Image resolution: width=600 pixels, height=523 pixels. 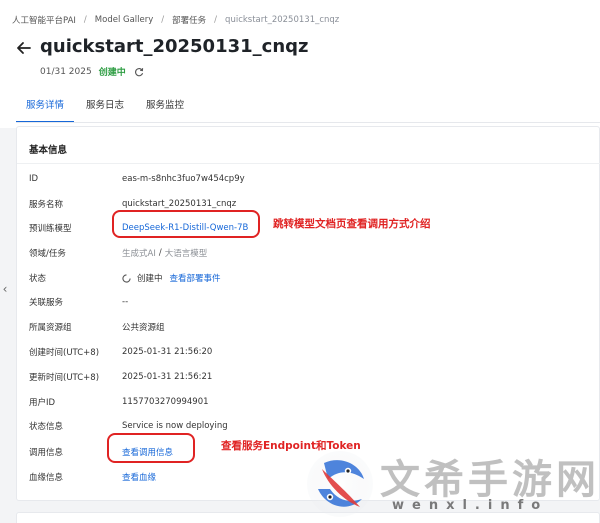 What do you see at coordinates (165, 108) in the screenshot?
I see `tab-service-monitor: 服务监控` at bounding box center [165, 108].